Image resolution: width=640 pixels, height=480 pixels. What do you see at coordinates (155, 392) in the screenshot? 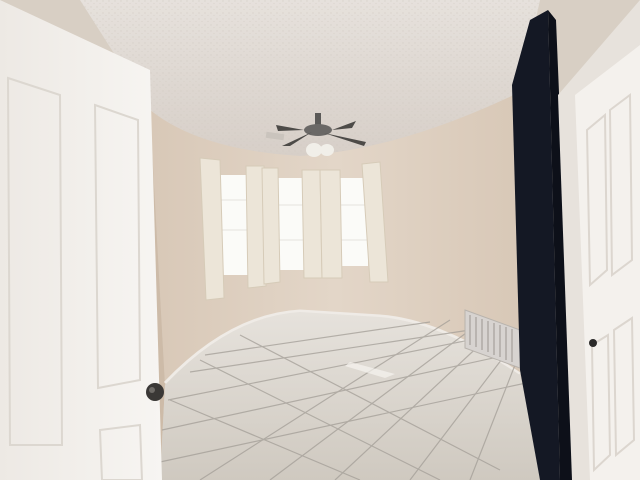
I see `door-knob` at bounding box center [155, 392].